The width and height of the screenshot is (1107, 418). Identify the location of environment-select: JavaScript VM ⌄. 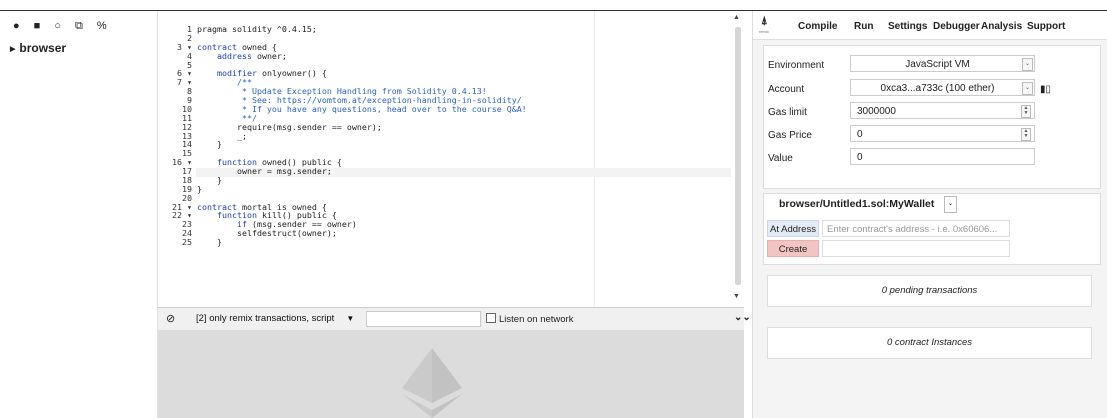
(942, 63).